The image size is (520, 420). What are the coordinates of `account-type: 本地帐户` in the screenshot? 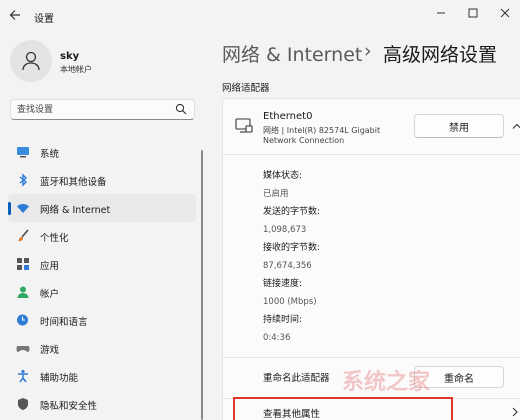 It's located at (76, 69).